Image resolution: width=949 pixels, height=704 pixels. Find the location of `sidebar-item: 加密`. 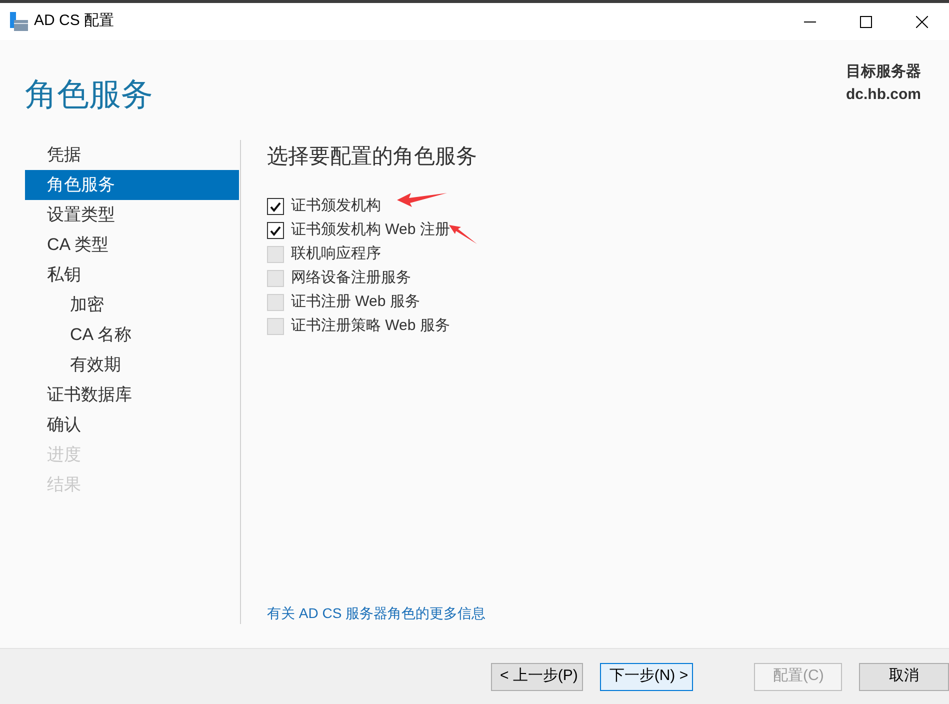

sidebar-item: 加密 is located at coordinates (132, 305).